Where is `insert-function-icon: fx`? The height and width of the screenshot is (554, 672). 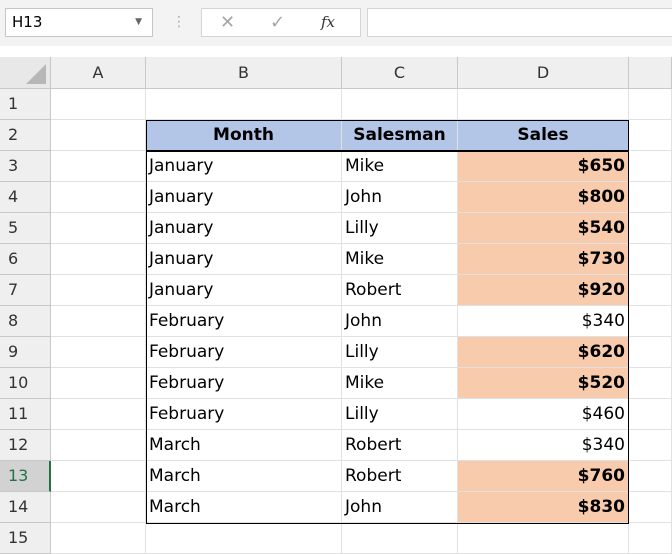
insert-function-icon: fx is located at coordinates (328, 22).